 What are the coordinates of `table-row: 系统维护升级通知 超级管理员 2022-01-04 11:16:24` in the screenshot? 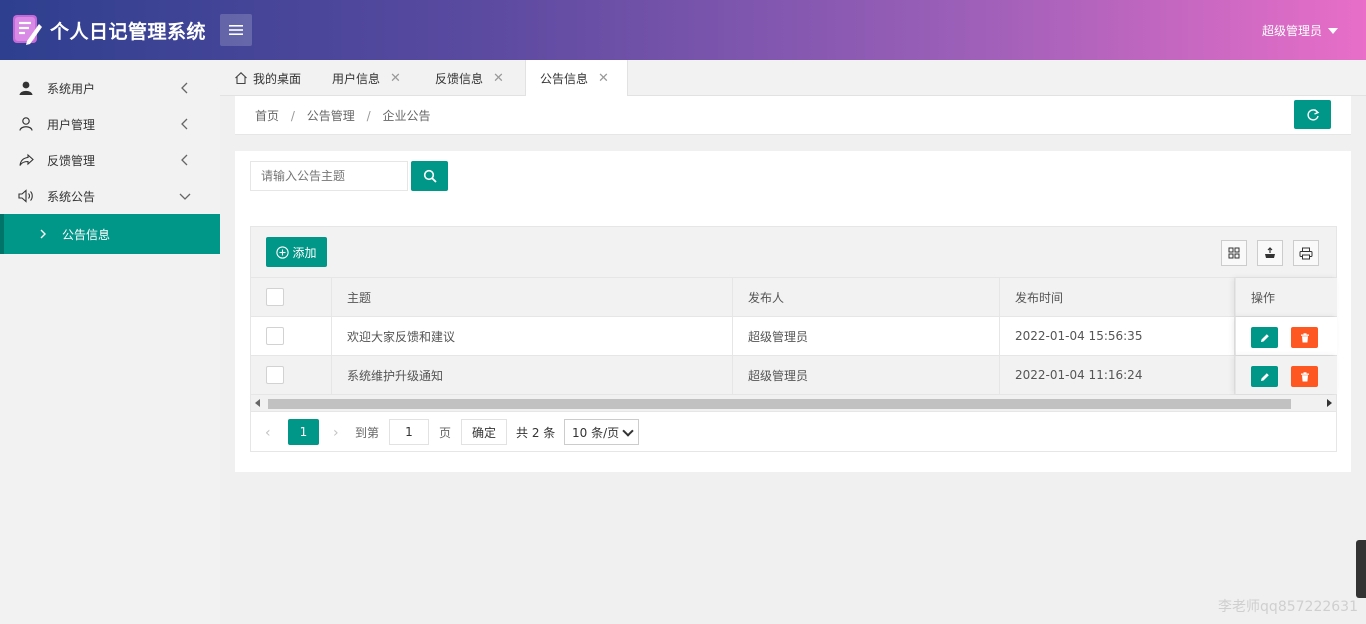 It's located at (794, 375).